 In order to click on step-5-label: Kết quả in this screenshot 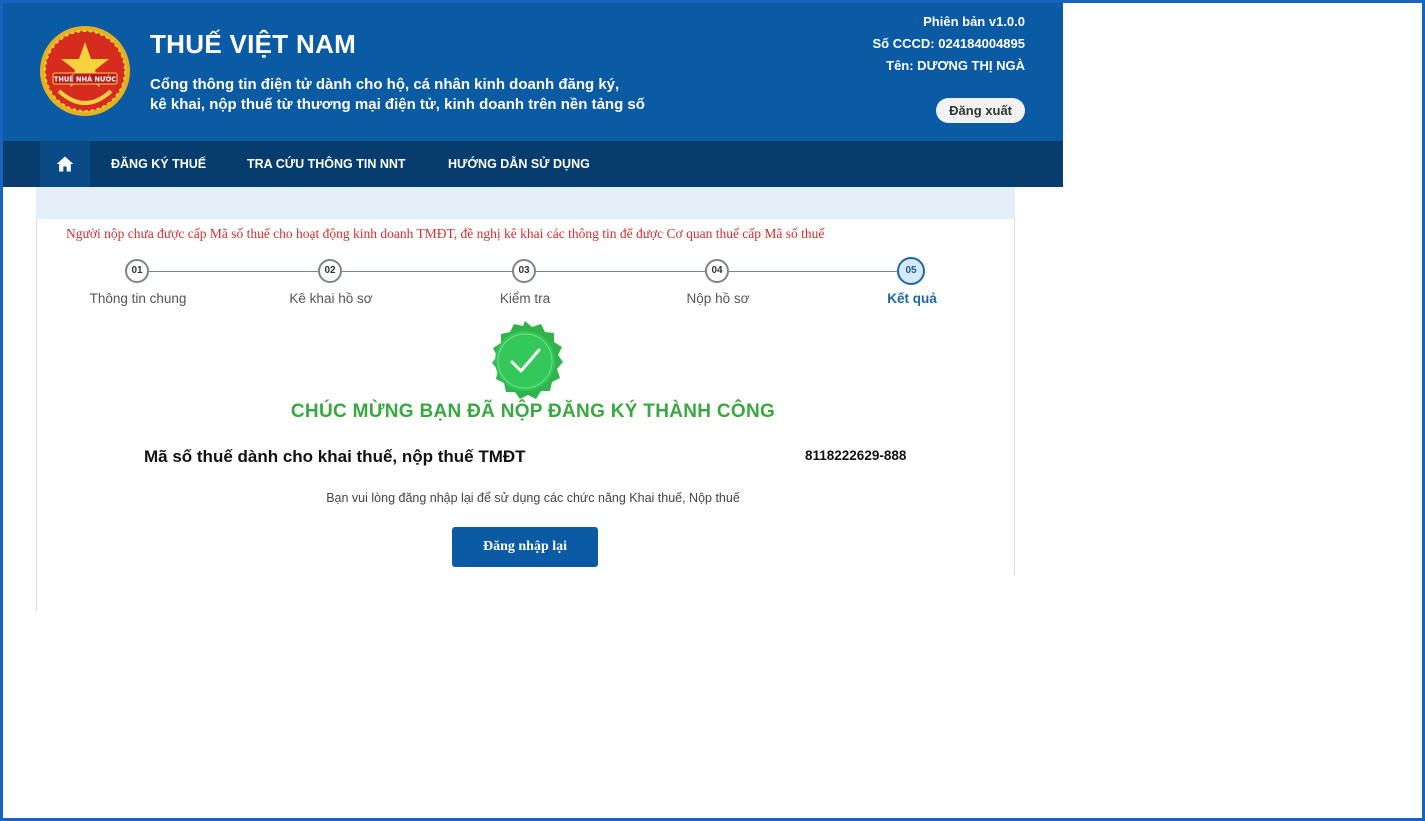, I will do `click(912, 298)`.